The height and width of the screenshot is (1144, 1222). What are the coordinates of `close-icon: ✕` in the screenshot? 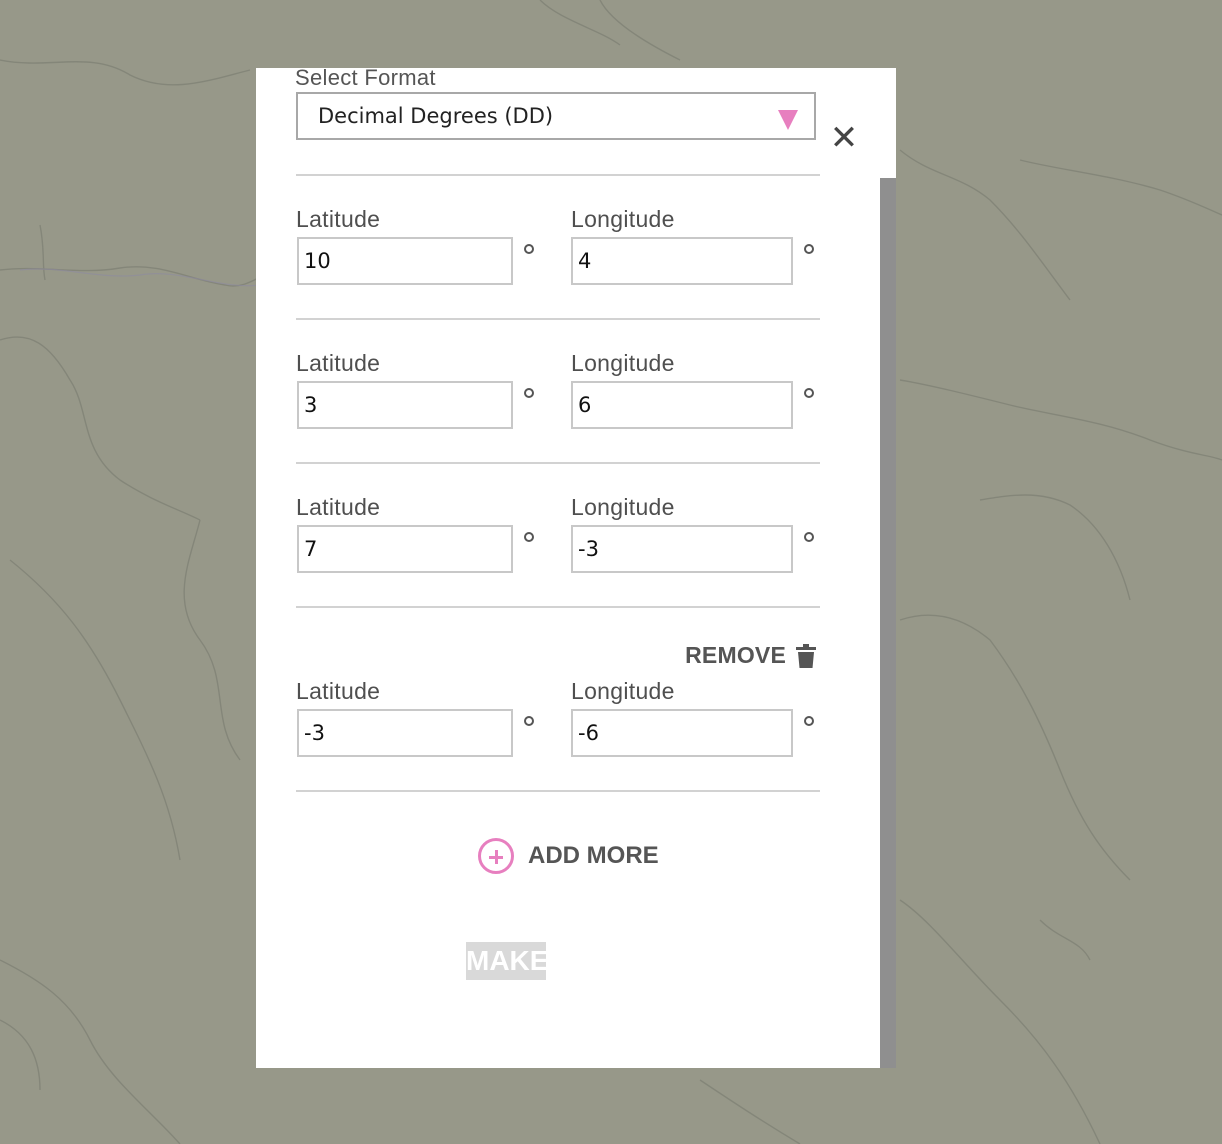 It's located at (844, 138).